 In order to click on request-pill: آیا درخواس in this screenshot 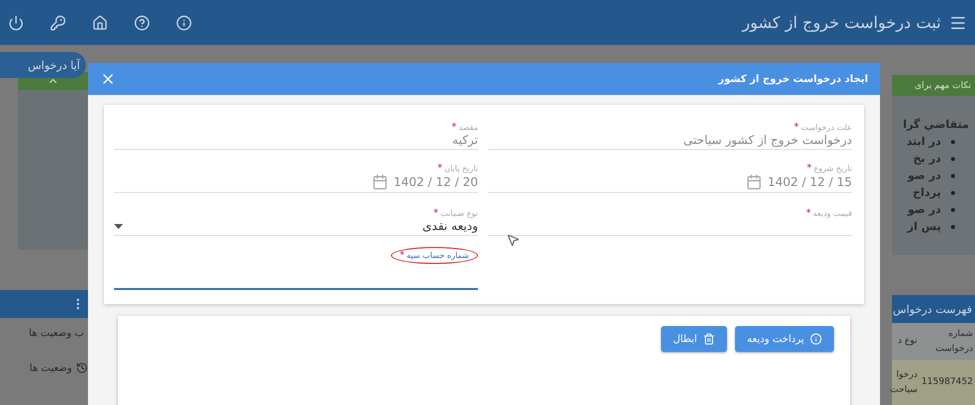, I will do `click(43, 65)`.